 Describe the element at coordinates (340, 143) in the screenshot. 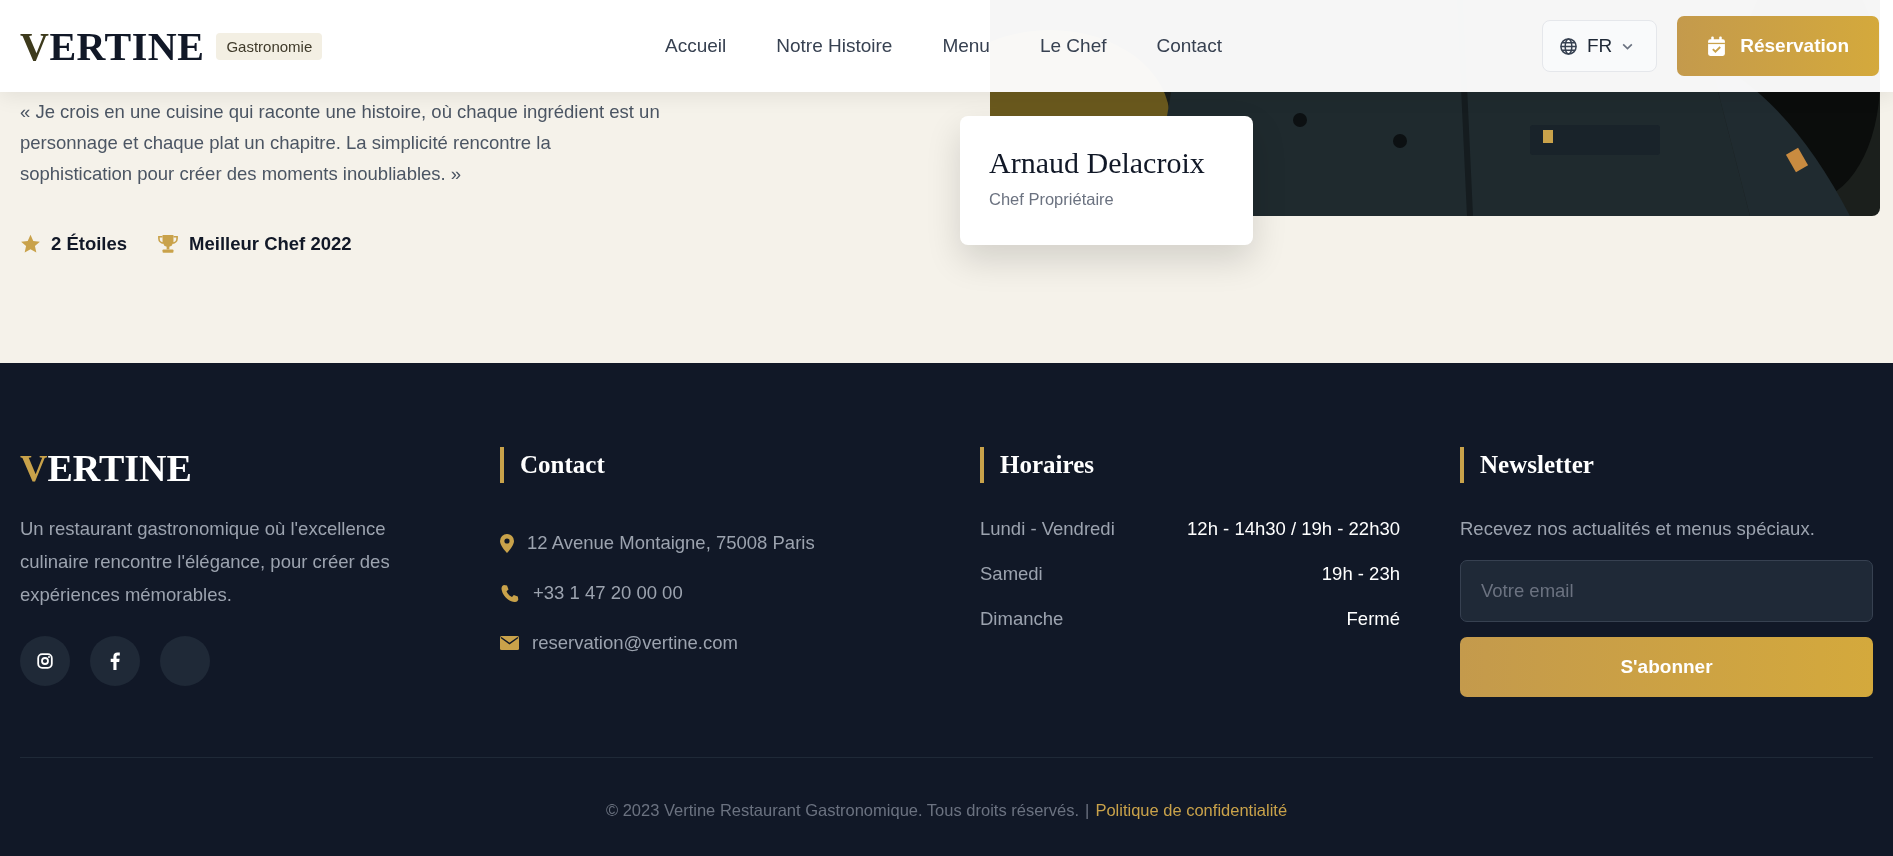

I see `chef-quote: « Je crois en une cuisine qui raconte une histoire, où chaque ingrédient est un personnage et chaque plat un chapitre. La simplicité rencontre la sophistication pour créer des moments inoubliables. »` at that location.